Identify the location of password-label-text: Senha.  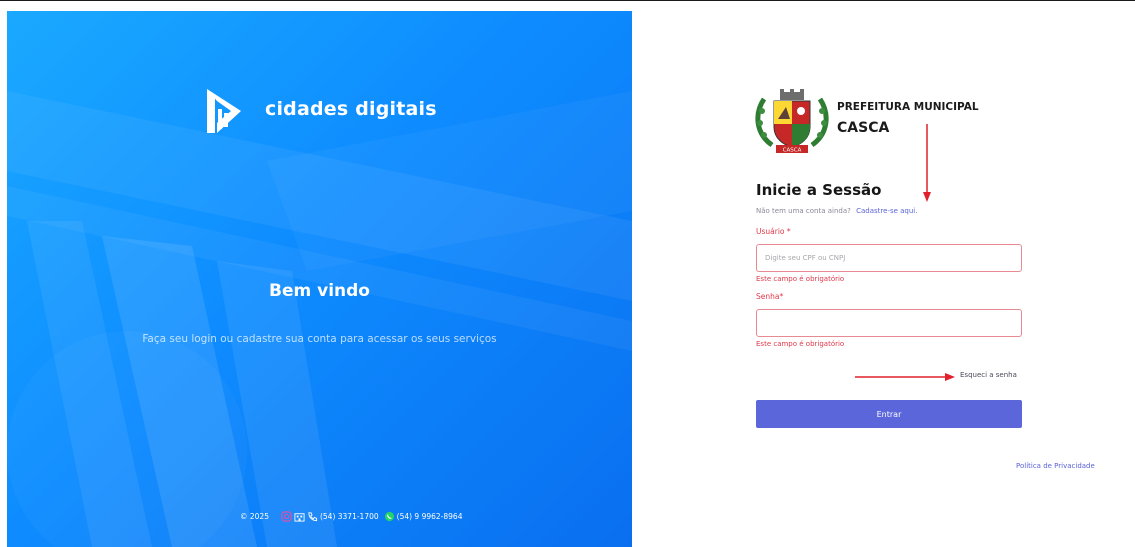
(768, 296).